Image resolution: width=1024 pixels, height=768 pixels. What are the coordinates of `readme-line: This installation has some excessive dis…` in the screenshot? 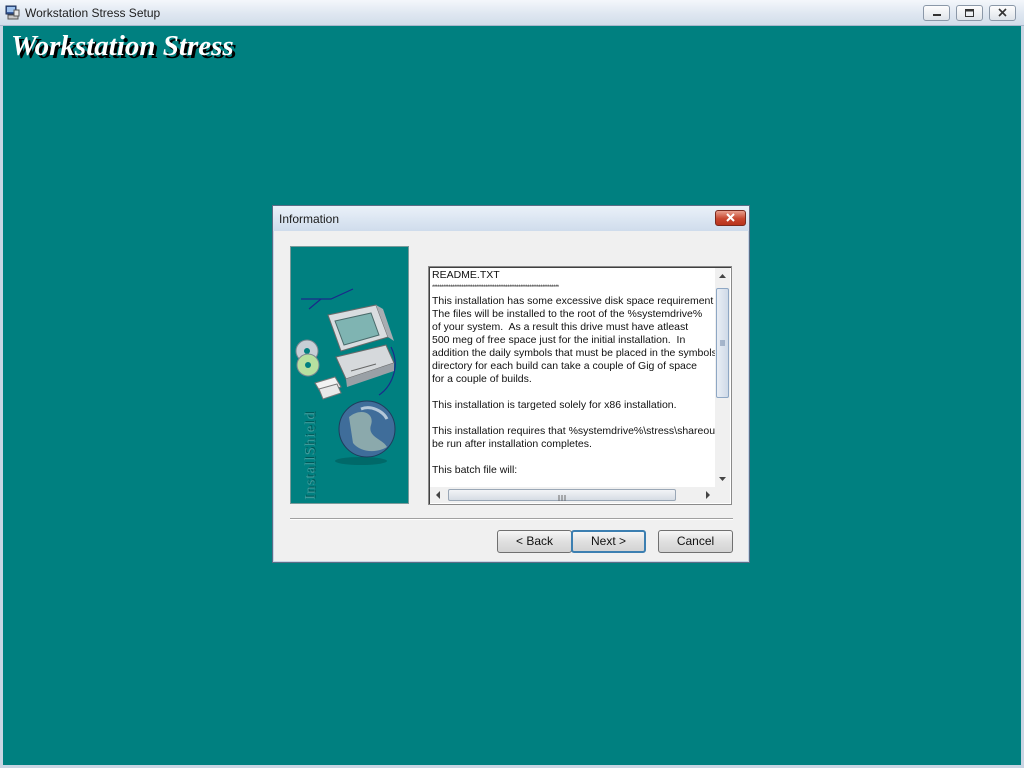 It's located at (573, 301).